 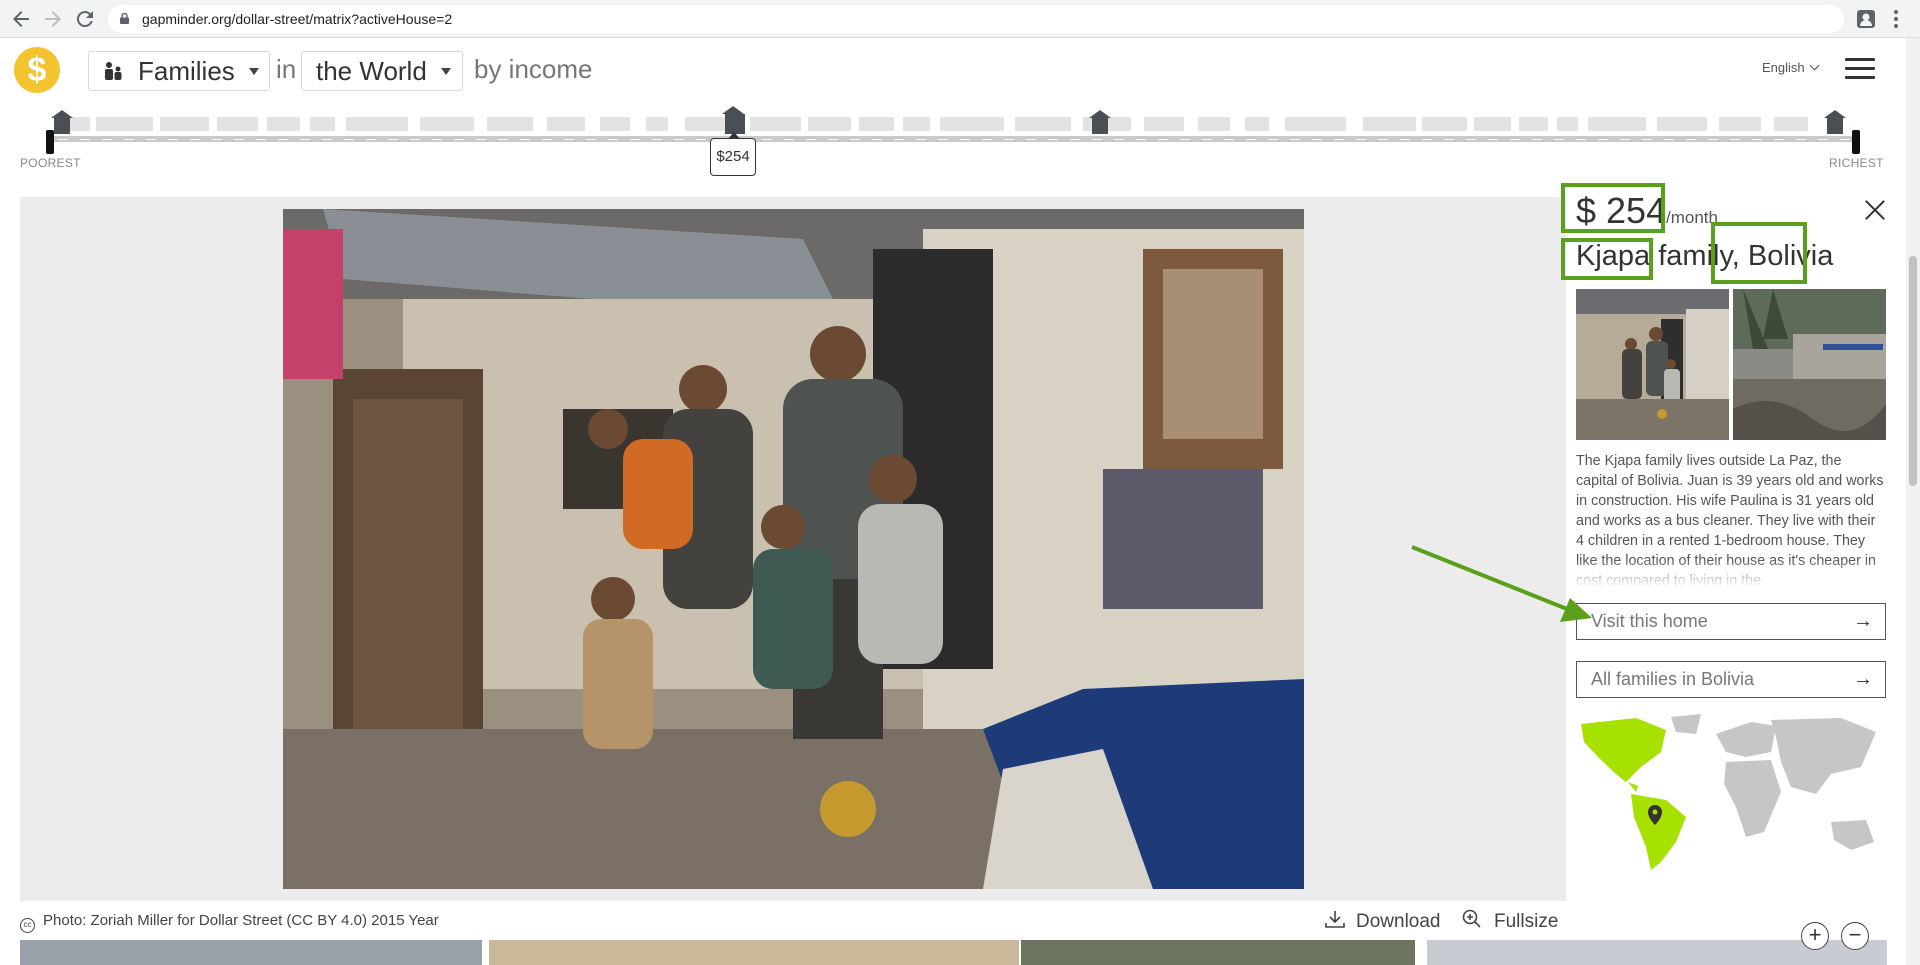 What do you see at coordinates (733, 154) in the screenshot?
I see `price-tooltip: $254` at bounding box center [733, 154].